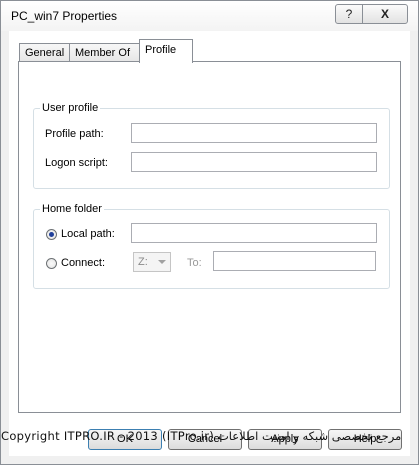 This screenshot has width=419, height=465. What do you see at coordinates (152, 262) in the screenshot?
I see `drive-letter-select: Z:` at bounding box center [152, 262].